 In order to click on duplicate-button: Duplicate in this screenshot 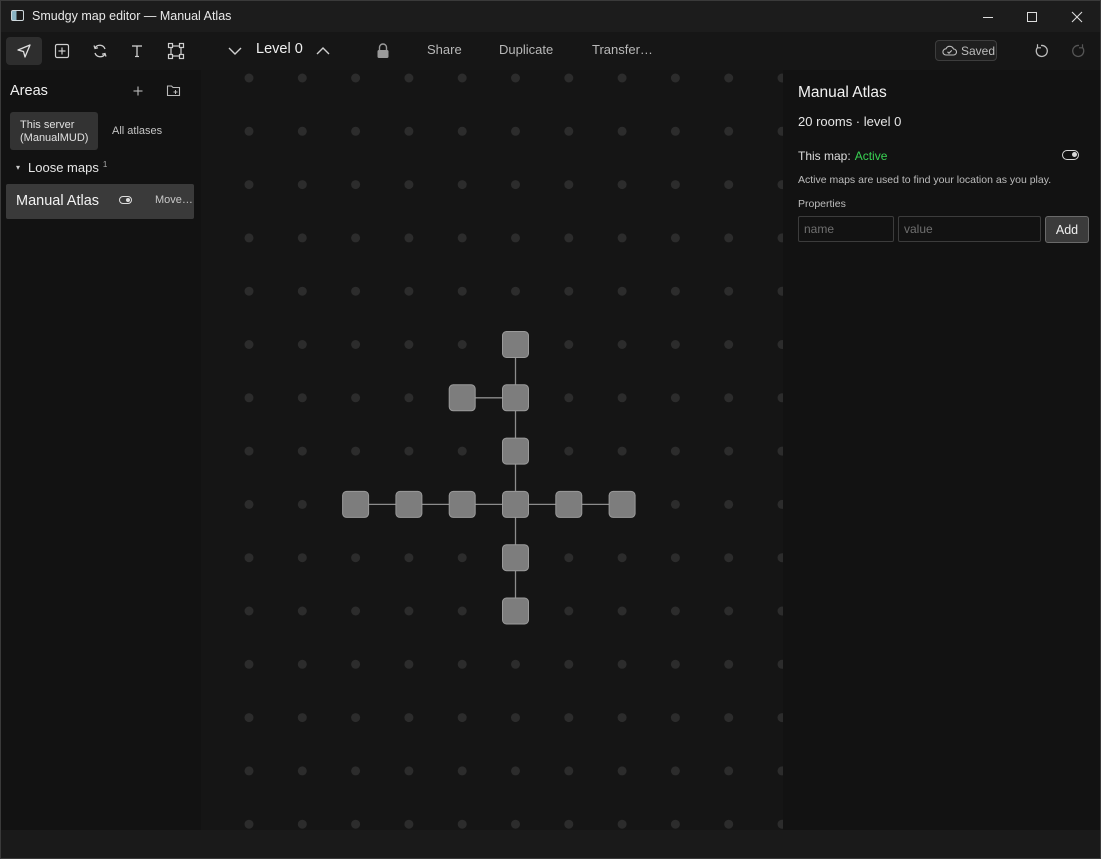, I will do `click(526, 49)`.